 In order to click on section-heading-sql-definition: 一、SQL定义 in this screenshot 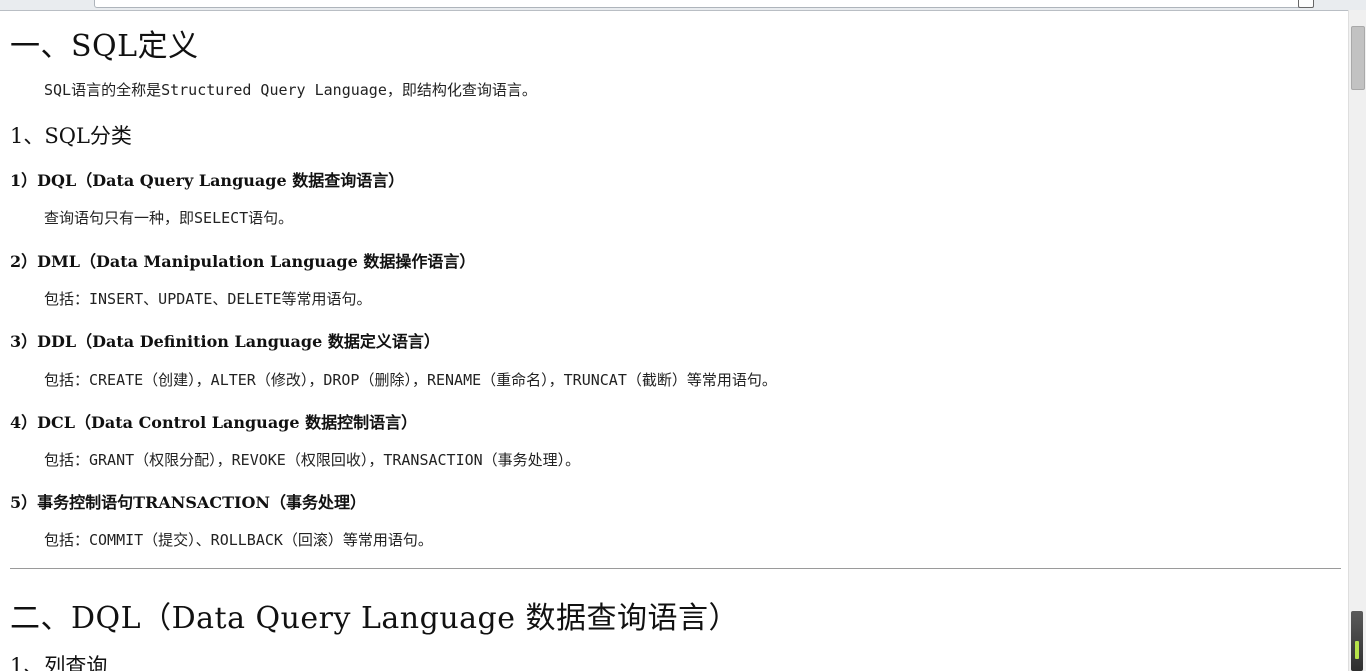, I will do `click(104, 46)`.